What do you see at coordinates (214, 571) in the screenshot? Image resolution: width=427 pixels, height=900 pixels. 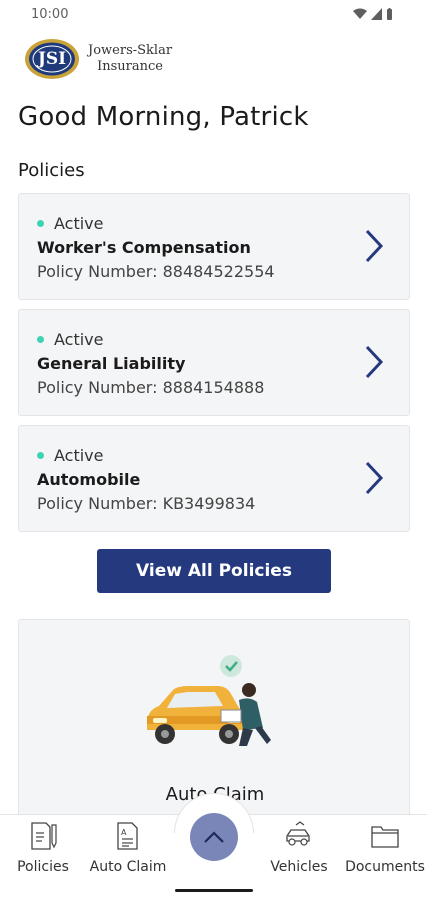 I see `view-all-policies-button: View All Policies` at bounding box center [214, 571].